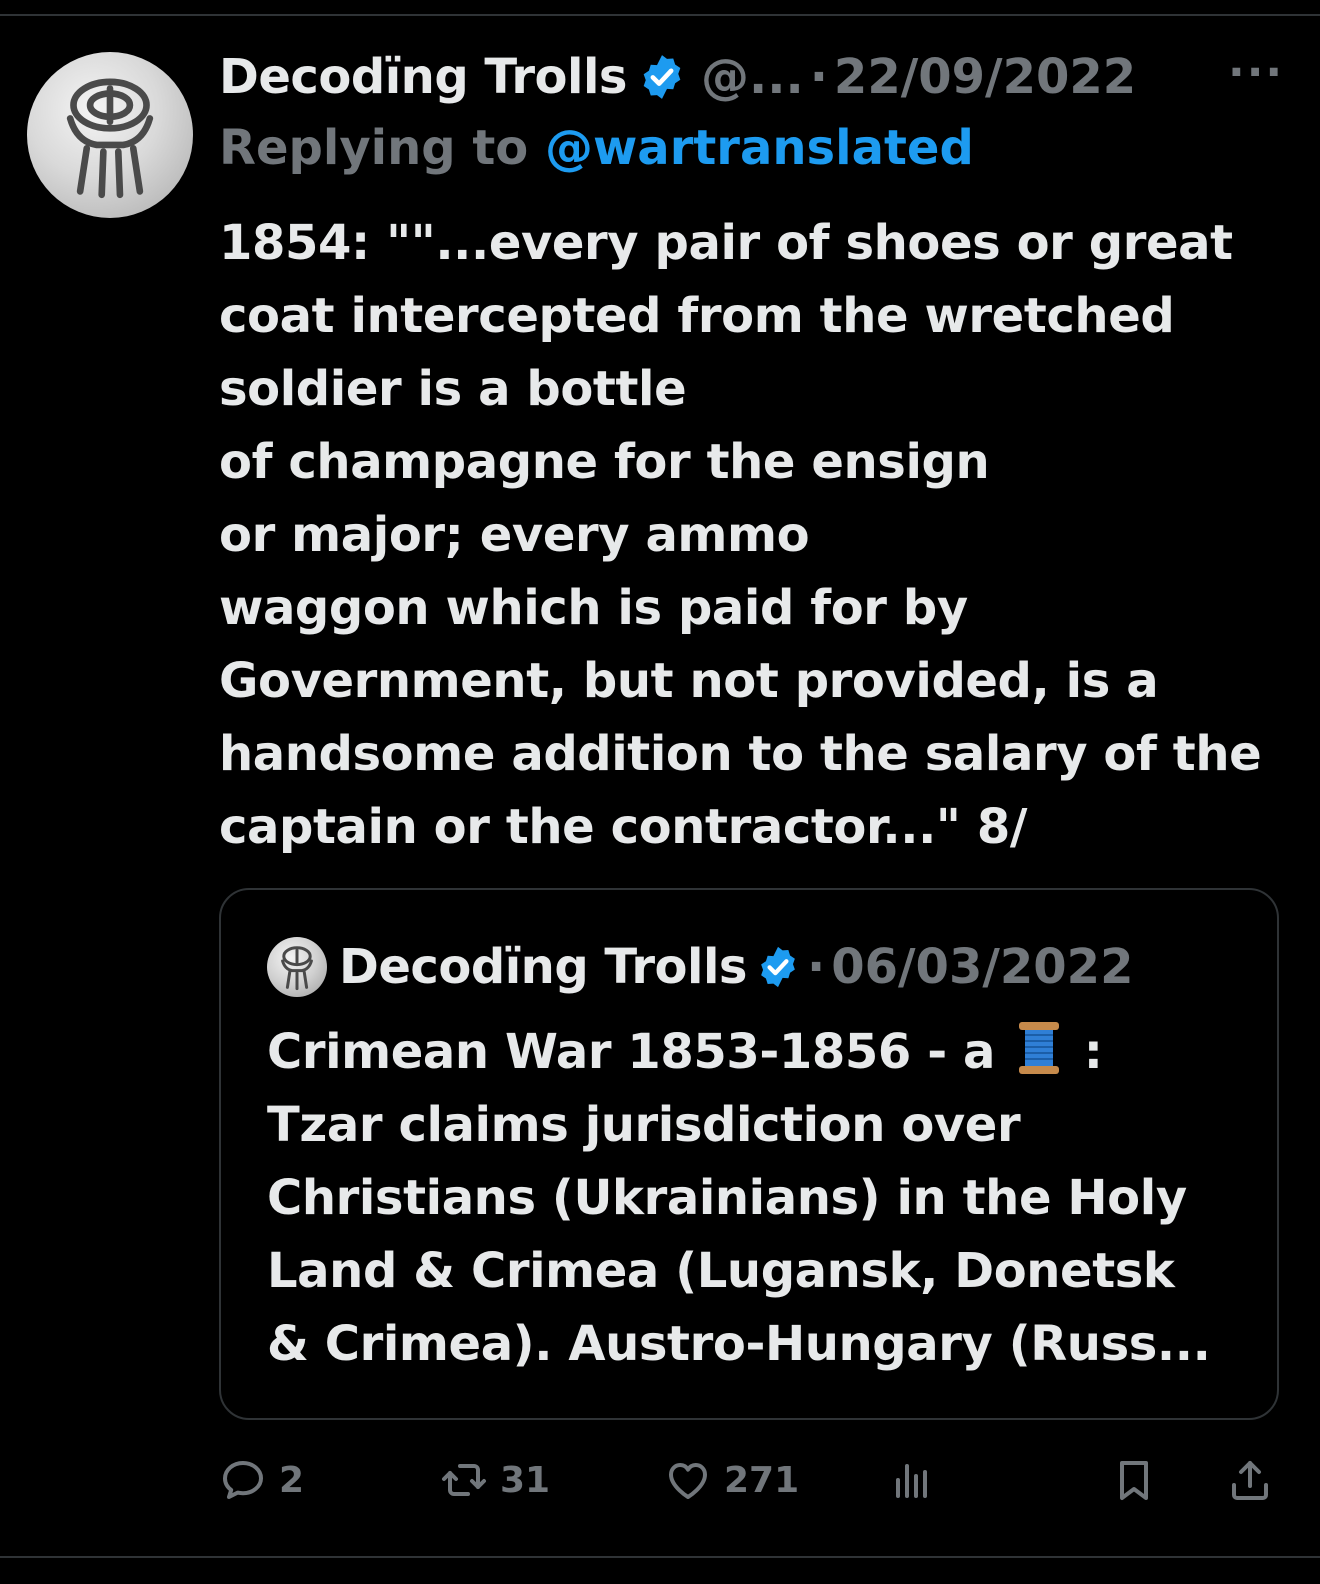 The width and height of the screenshot is (1320, 1584). I want to click on views-button, so click(912, 1480).